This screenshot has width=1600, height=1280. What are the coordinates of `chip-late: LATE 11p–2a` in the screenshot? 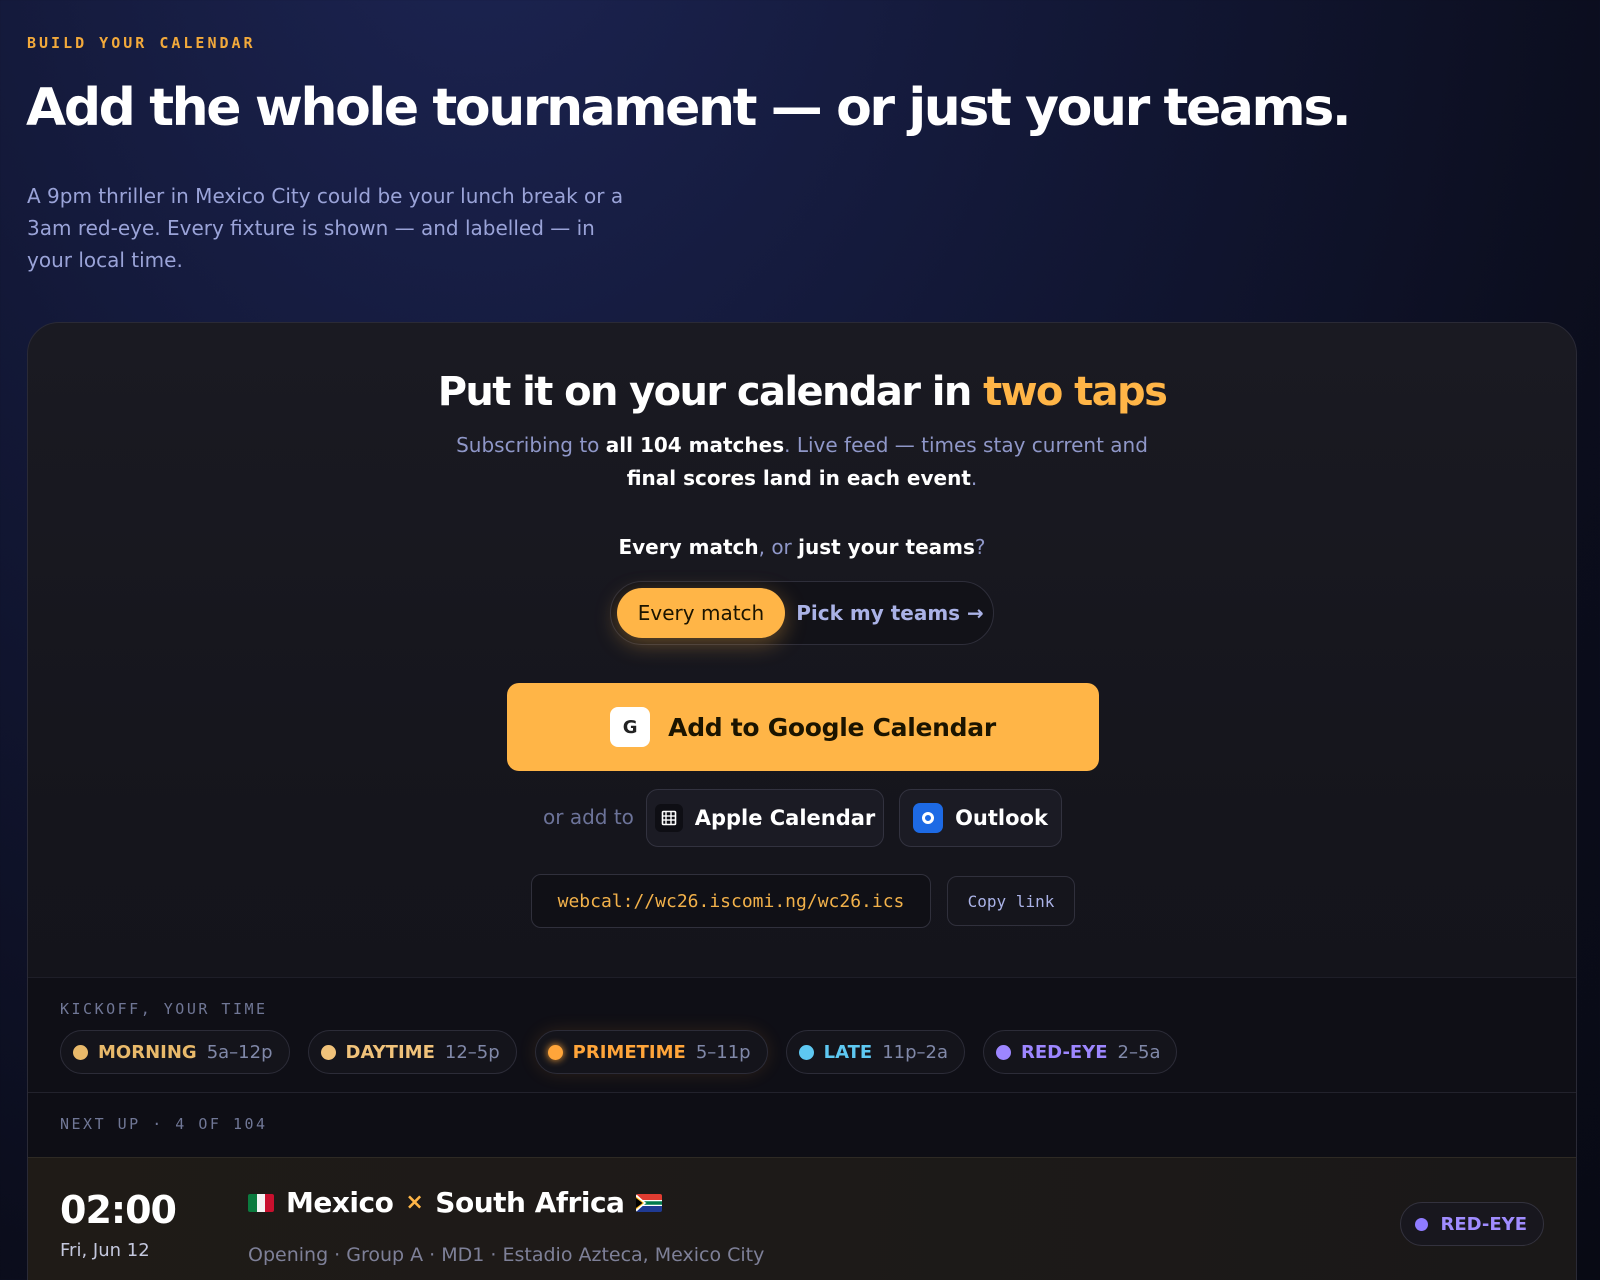 It's located at (875, 1052).